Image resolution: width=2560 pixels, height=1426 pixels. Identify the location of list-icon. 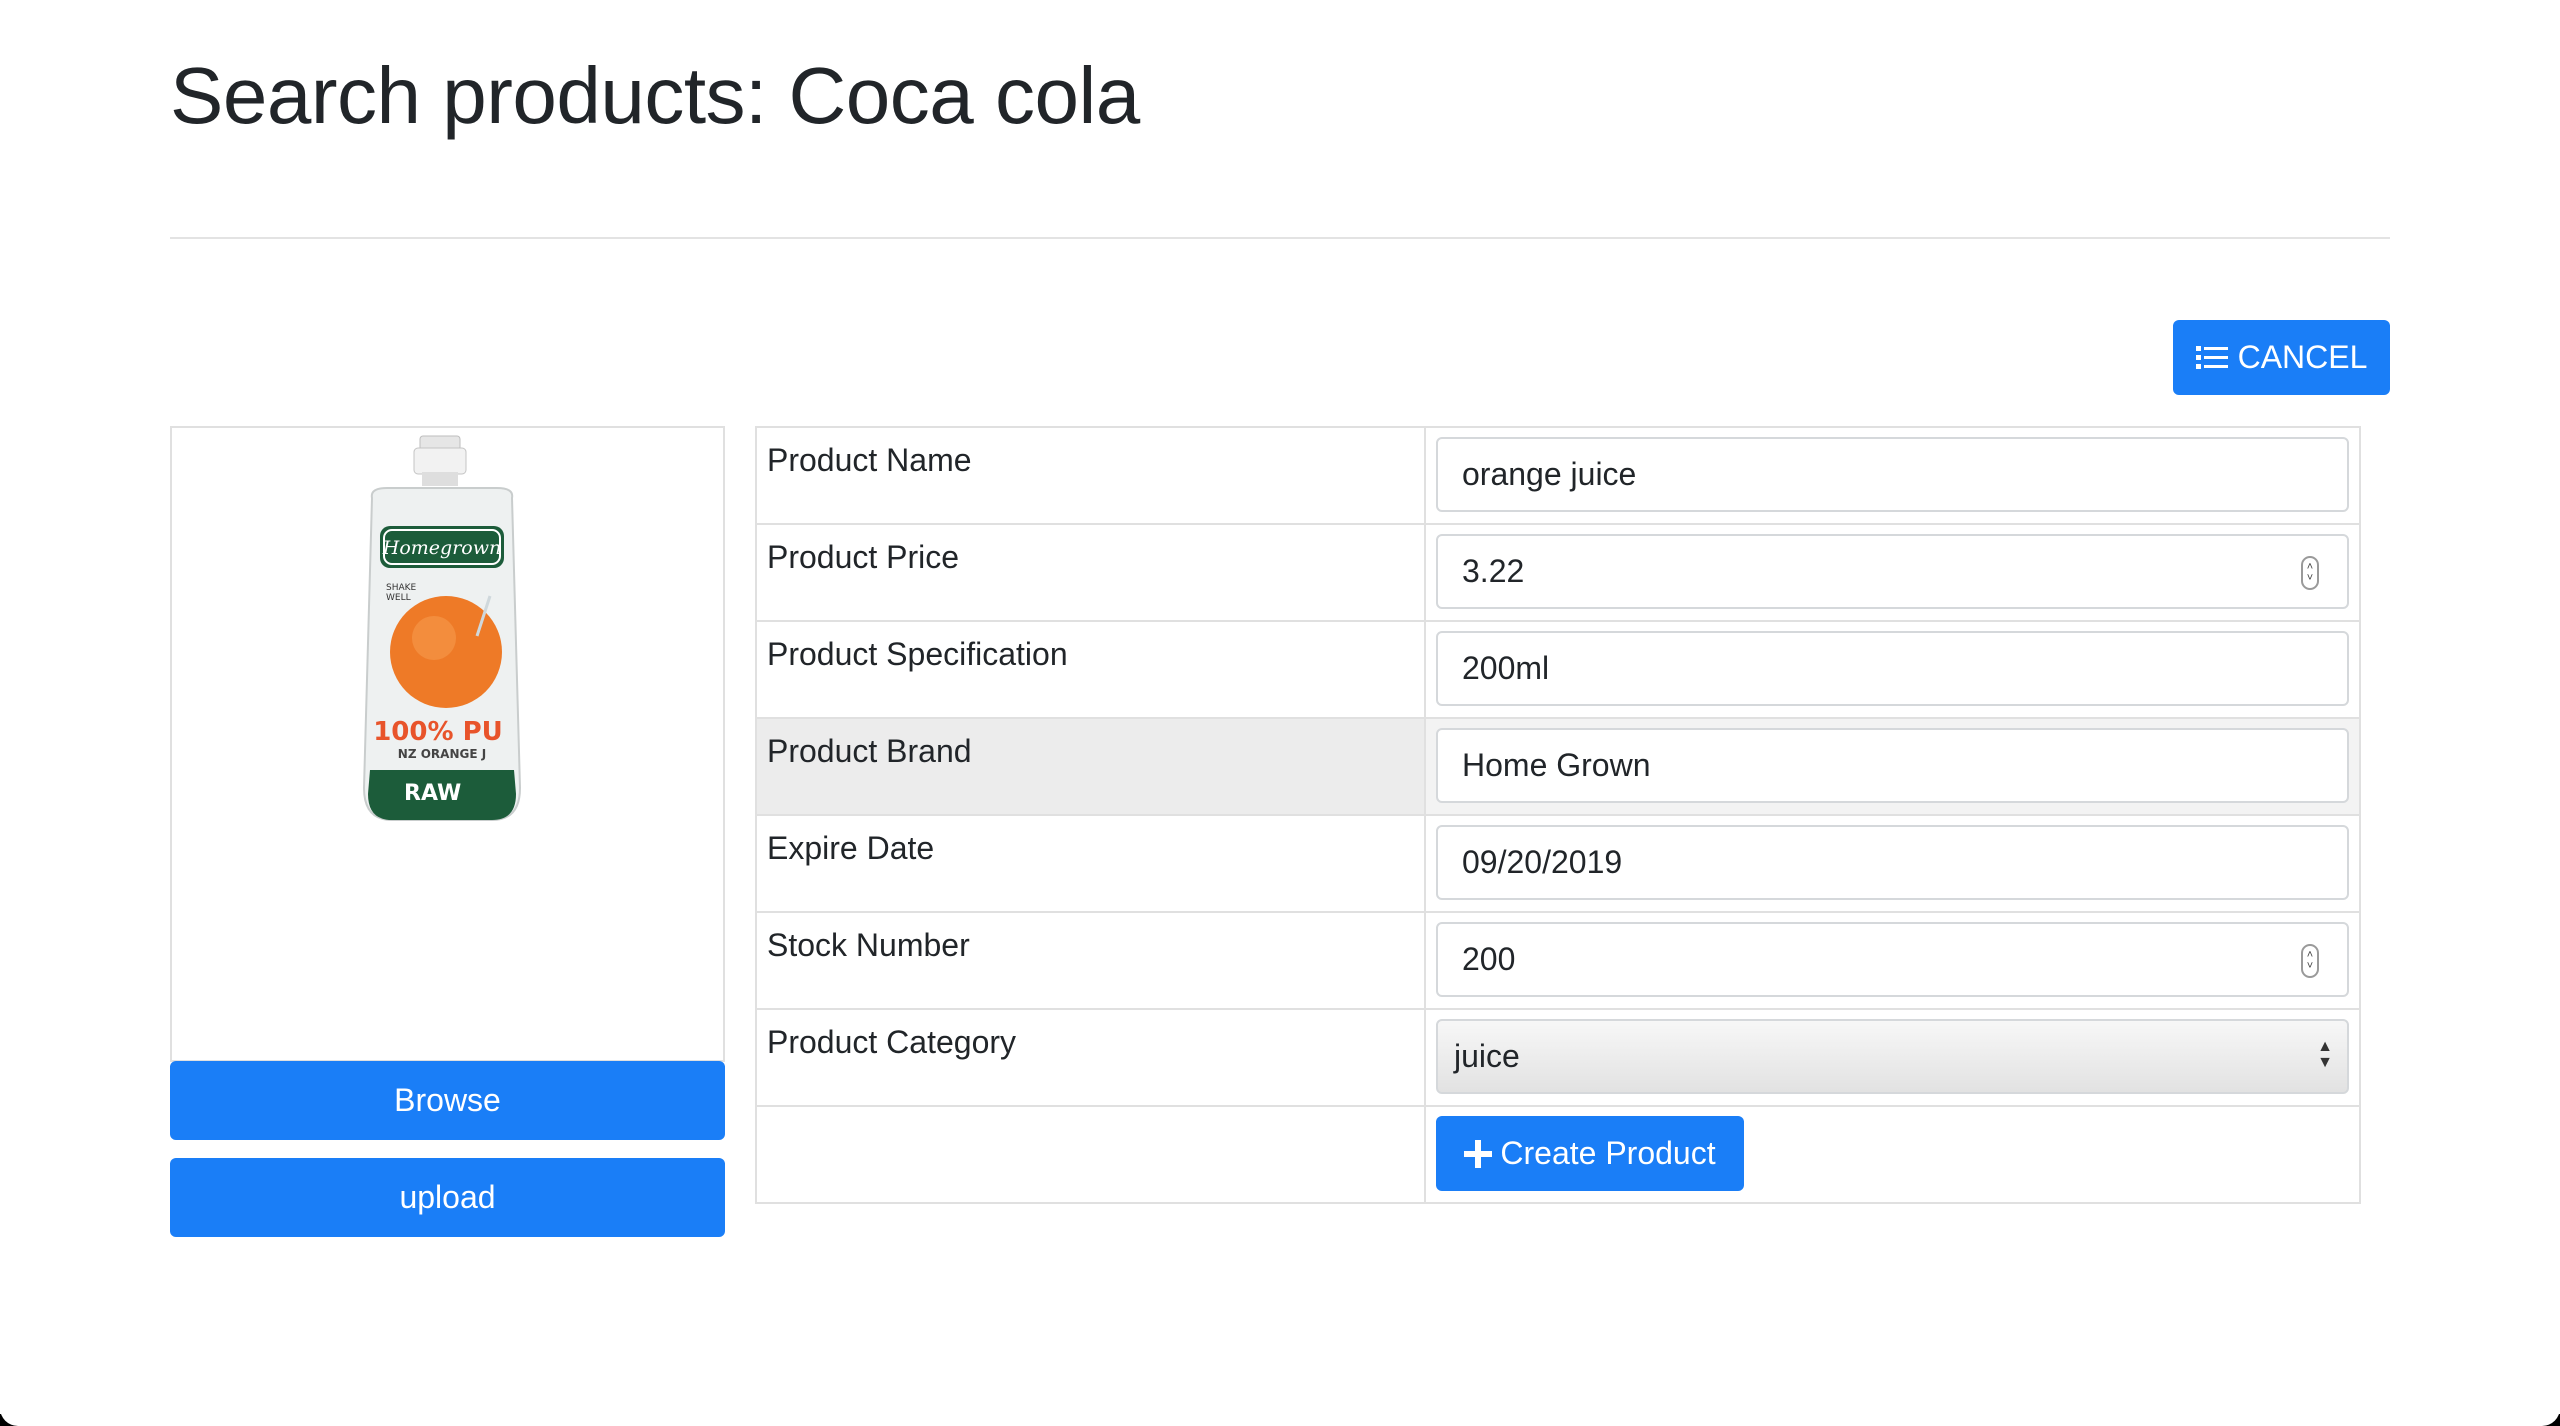
(2211, 358).